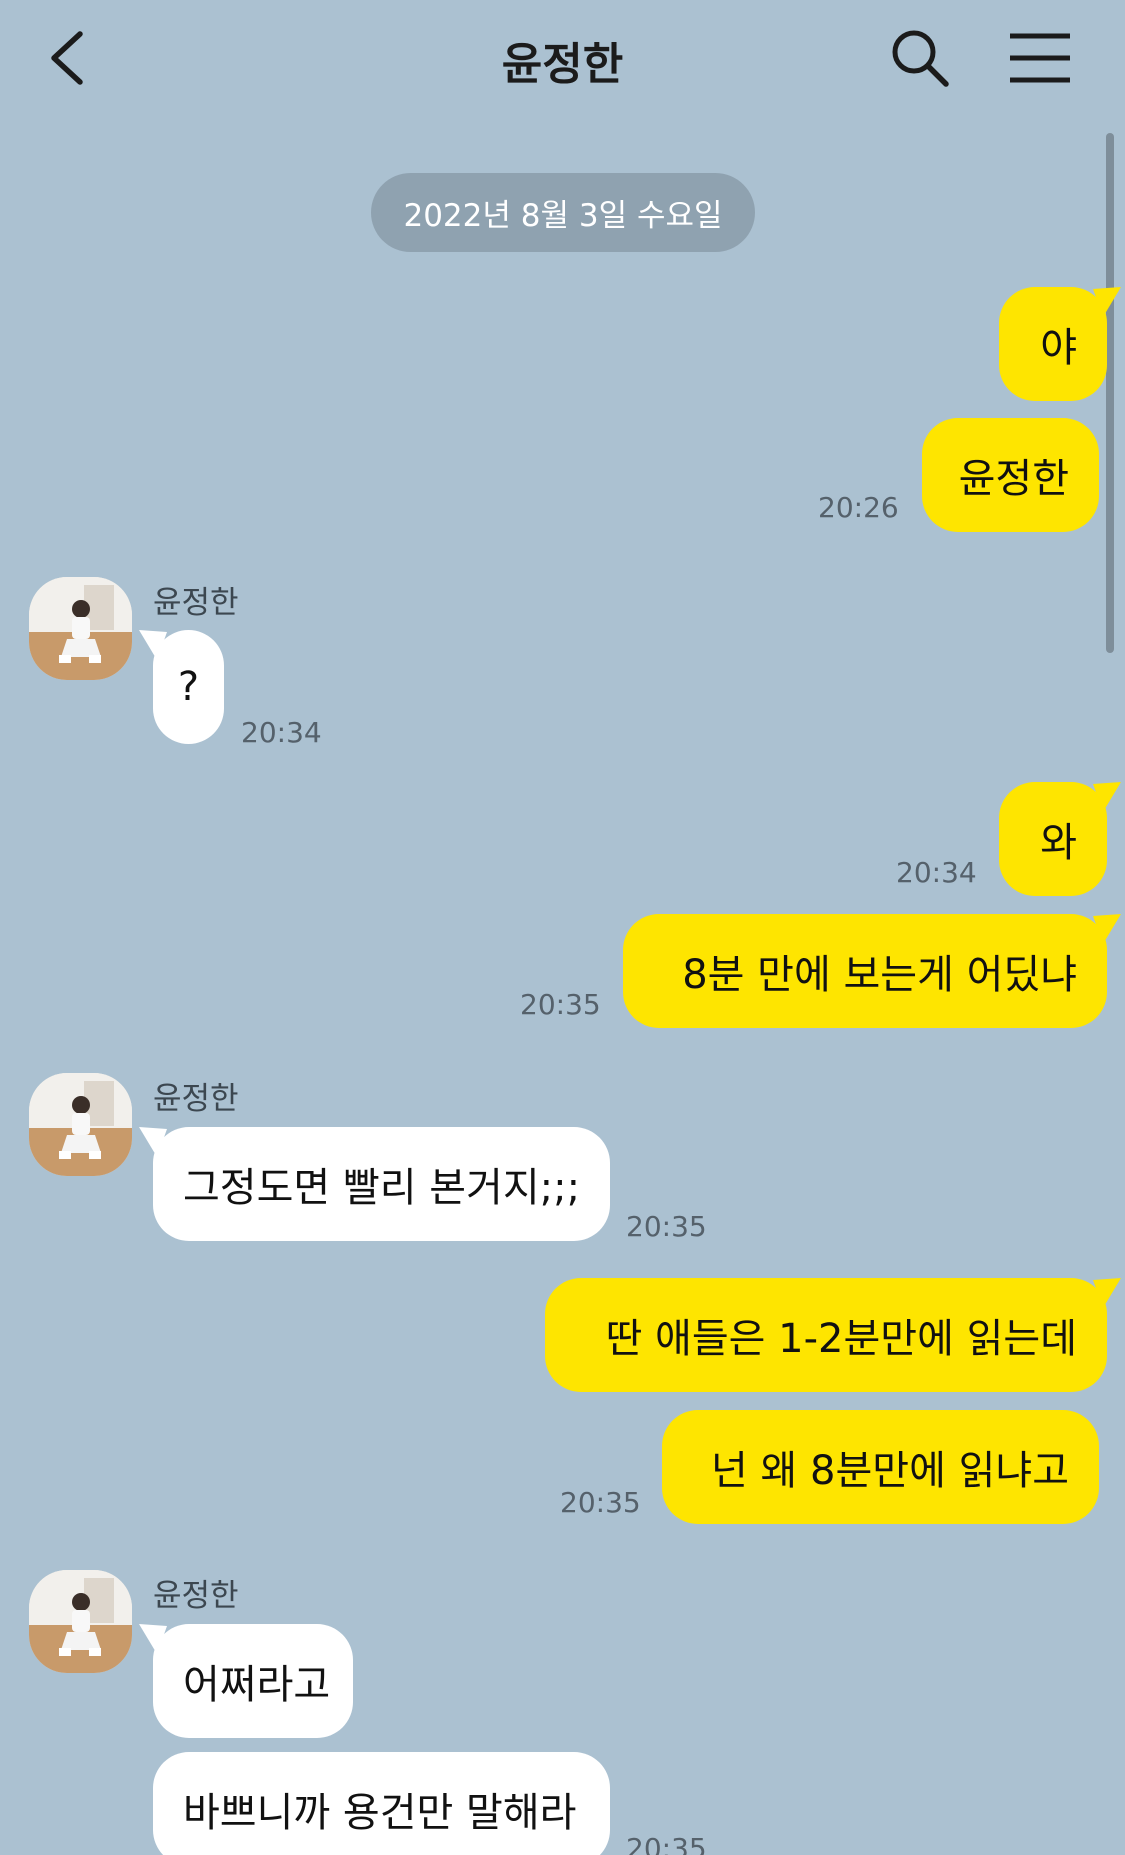 This screenshot has width=1125, height=1855. I want to click on back-button, so click(70, 58).